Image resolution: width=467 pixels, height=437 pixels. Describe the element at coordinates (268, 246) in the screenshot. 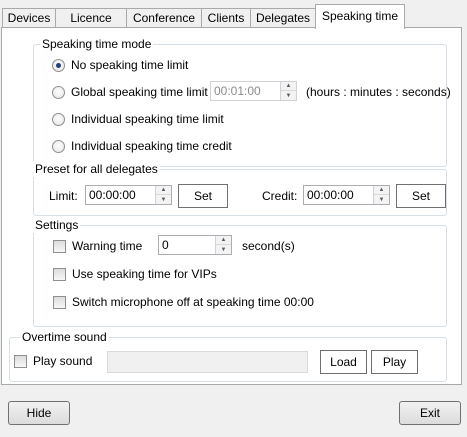

I see `warning-time-unit: second(s)` at that location.